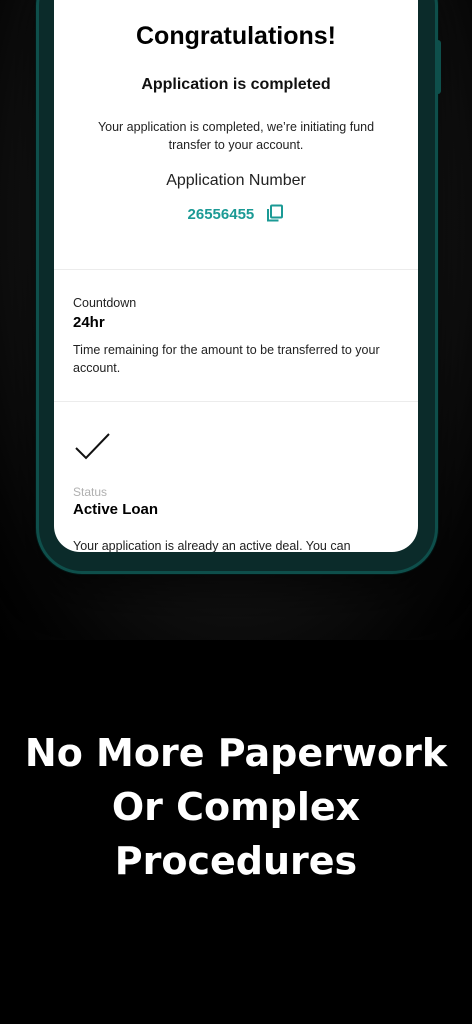 Image resolution: width=472 pixels, height=1024 pixels. I want to click on countdown-value: 24hr, so click(89, 322).